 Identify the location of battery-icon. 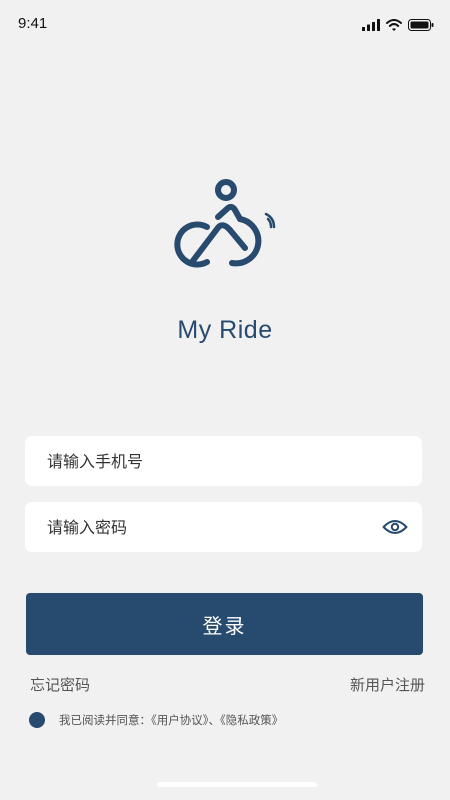
(421, 25).